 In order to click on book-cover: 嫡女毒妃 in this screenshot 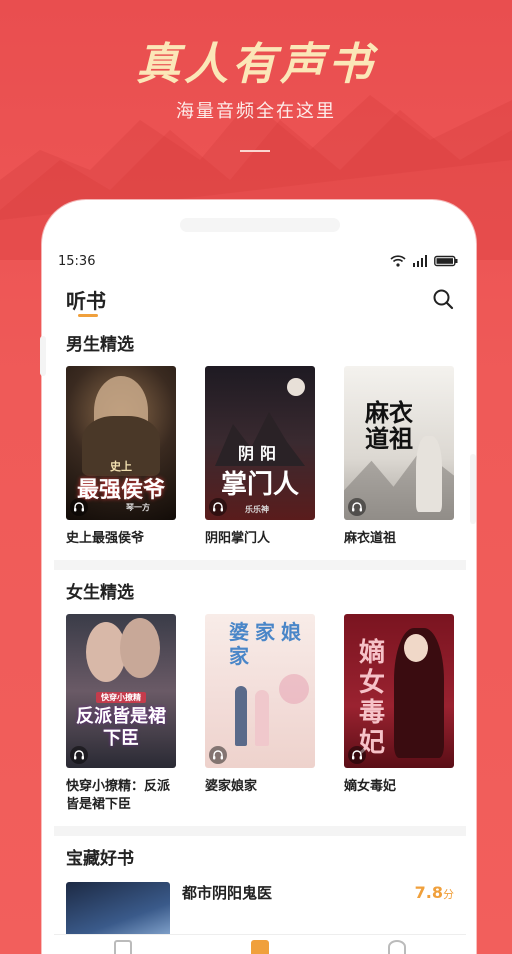, I will do `click(399, 691)`.